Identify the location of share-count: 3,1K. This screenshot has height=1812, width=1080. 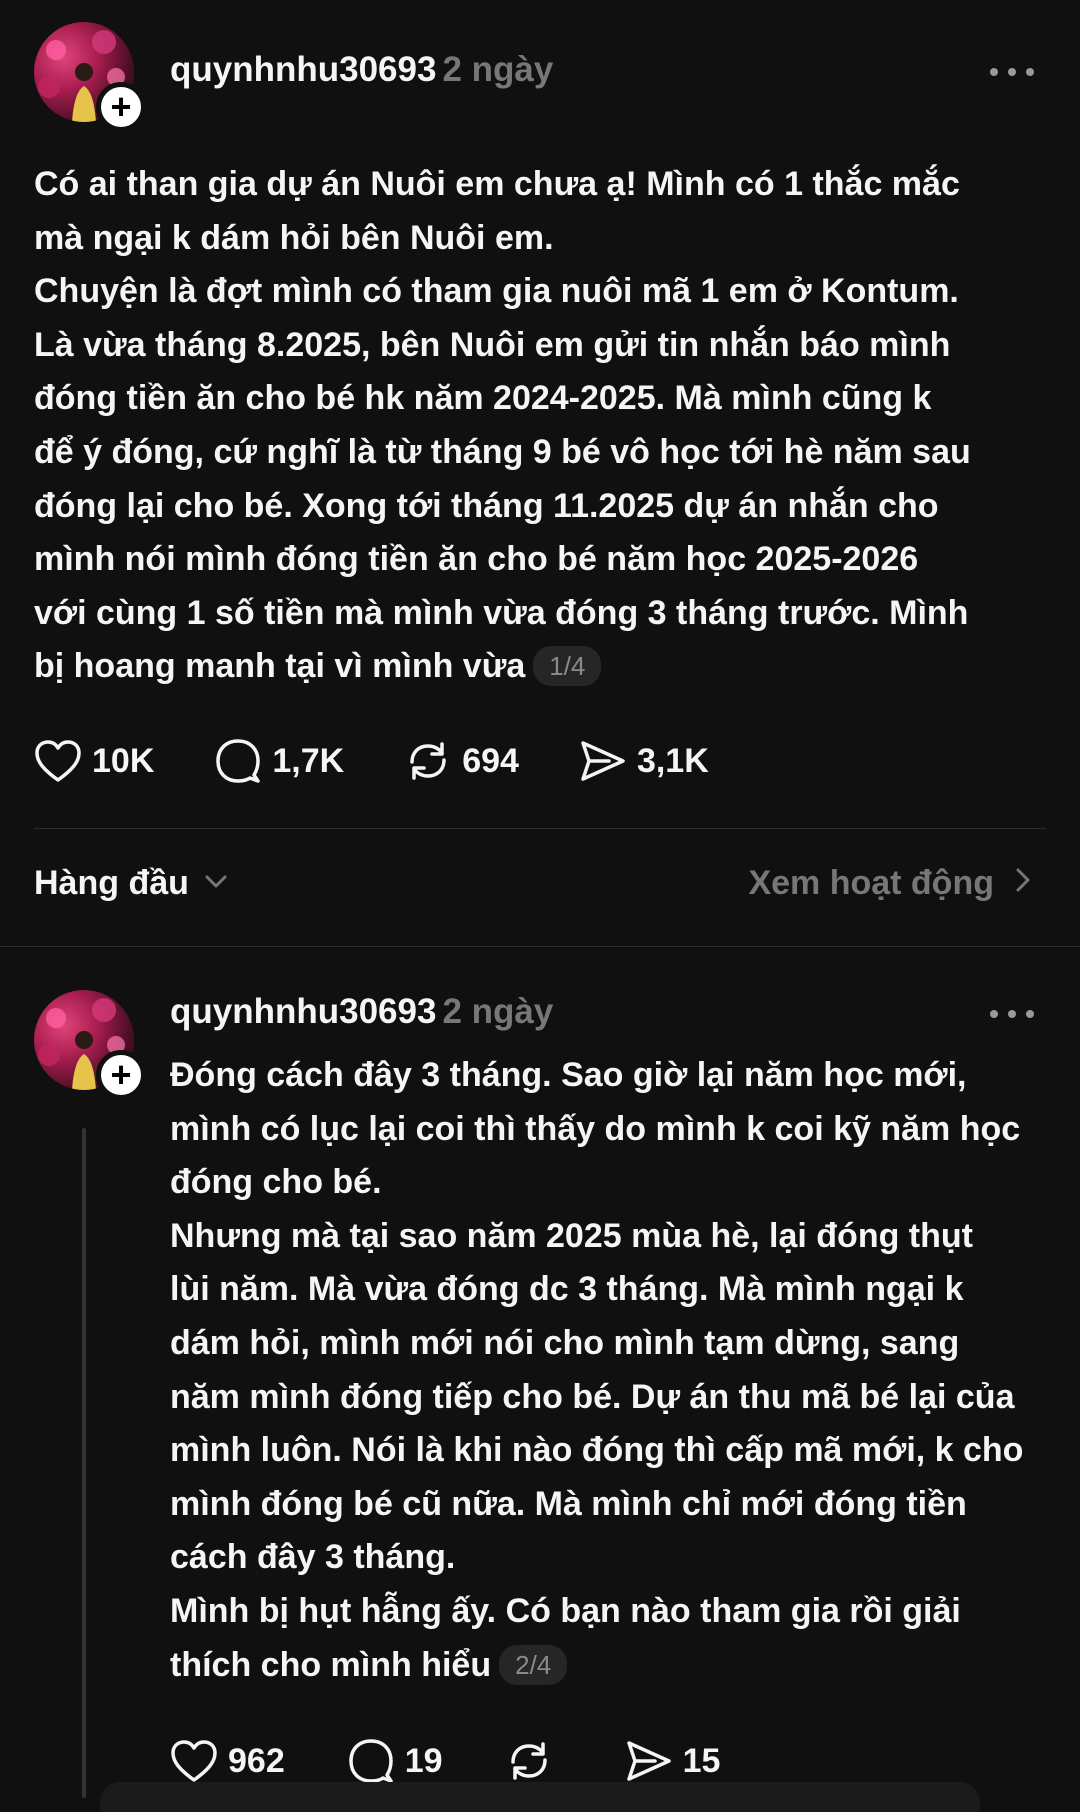
(672, 760).